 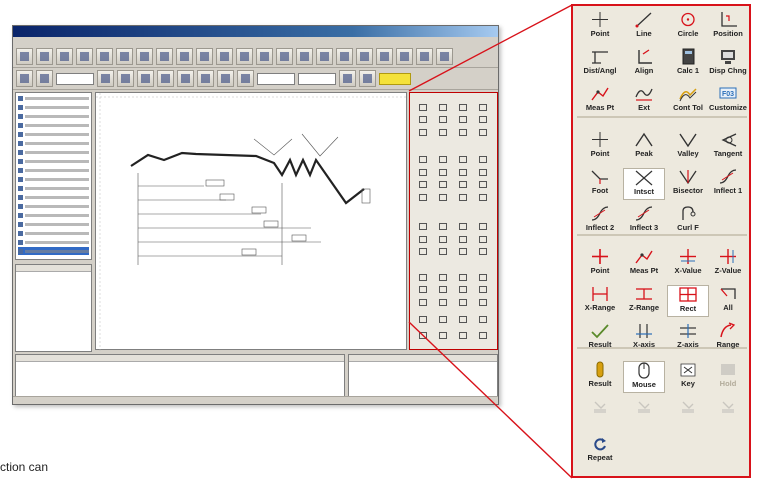 I want to click on tool-button-meas-pt: Meas Pt, so click(x=600, y=101).